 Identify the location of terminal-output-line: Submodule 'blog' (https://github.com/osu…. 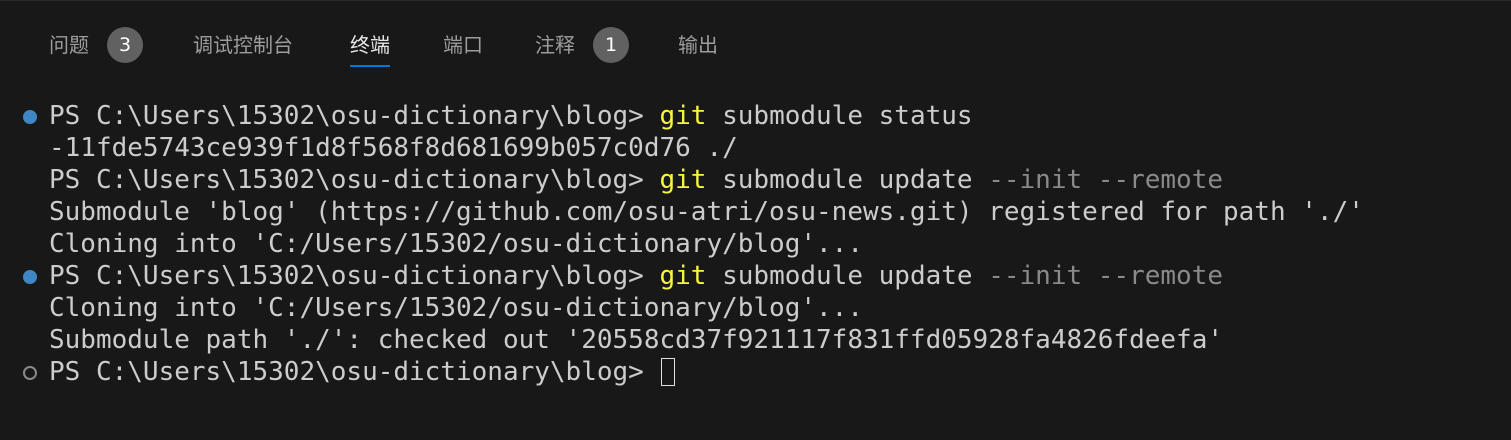
(706, 212).